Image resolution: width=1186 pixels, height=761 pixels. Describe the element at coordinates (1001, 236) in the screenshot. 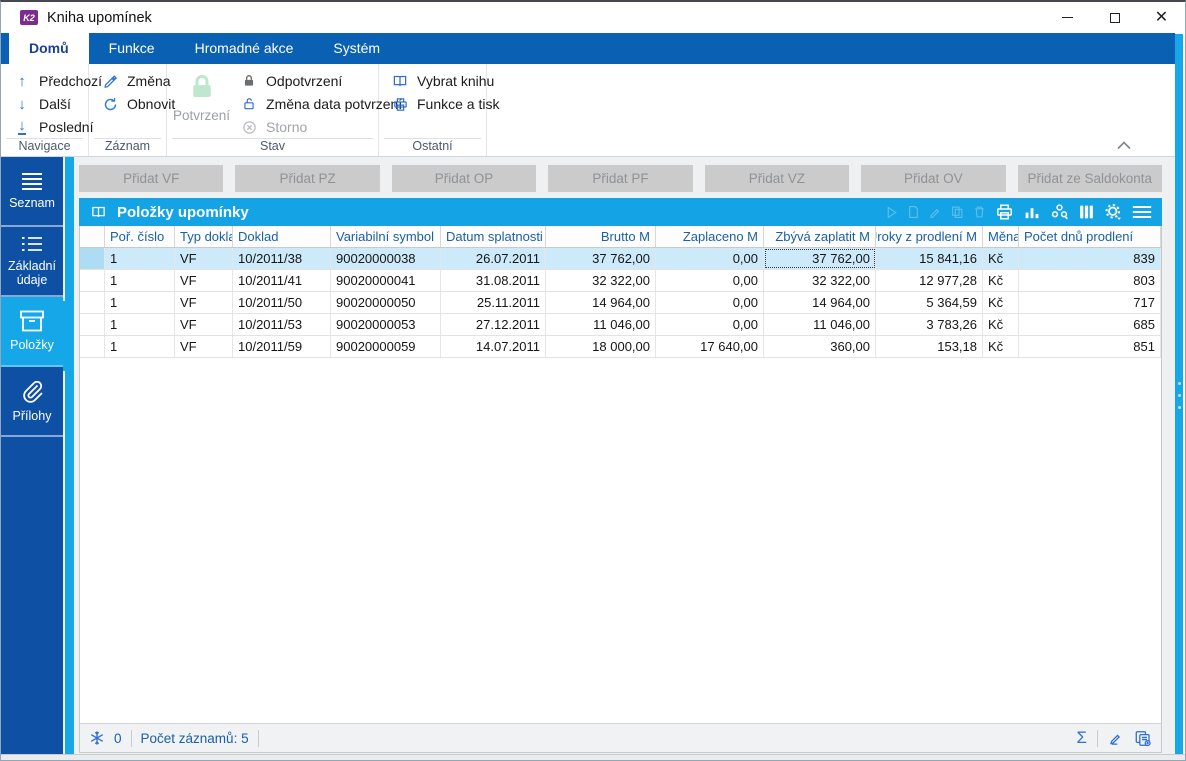

I see `column-header: Měna` at that location.